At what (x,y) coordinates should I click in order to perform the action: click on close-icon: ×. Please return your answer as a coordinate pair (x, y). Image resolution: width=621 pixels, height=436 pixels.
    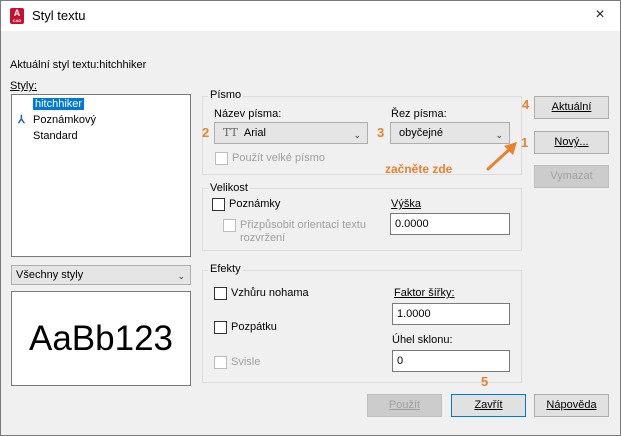
    Looking at the image, I should click on (600, 16).